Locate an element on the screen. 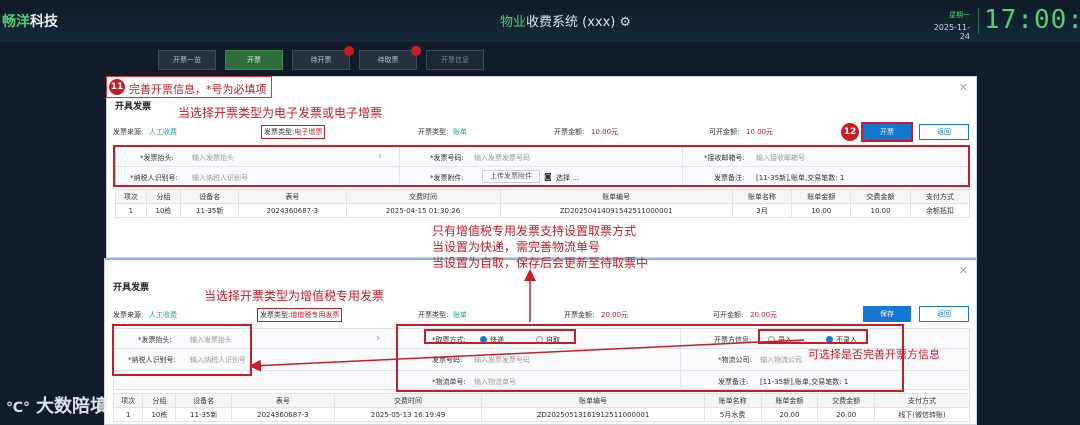  watermark: ℃° 大数陪墳 is located at coordinates (57, 405).